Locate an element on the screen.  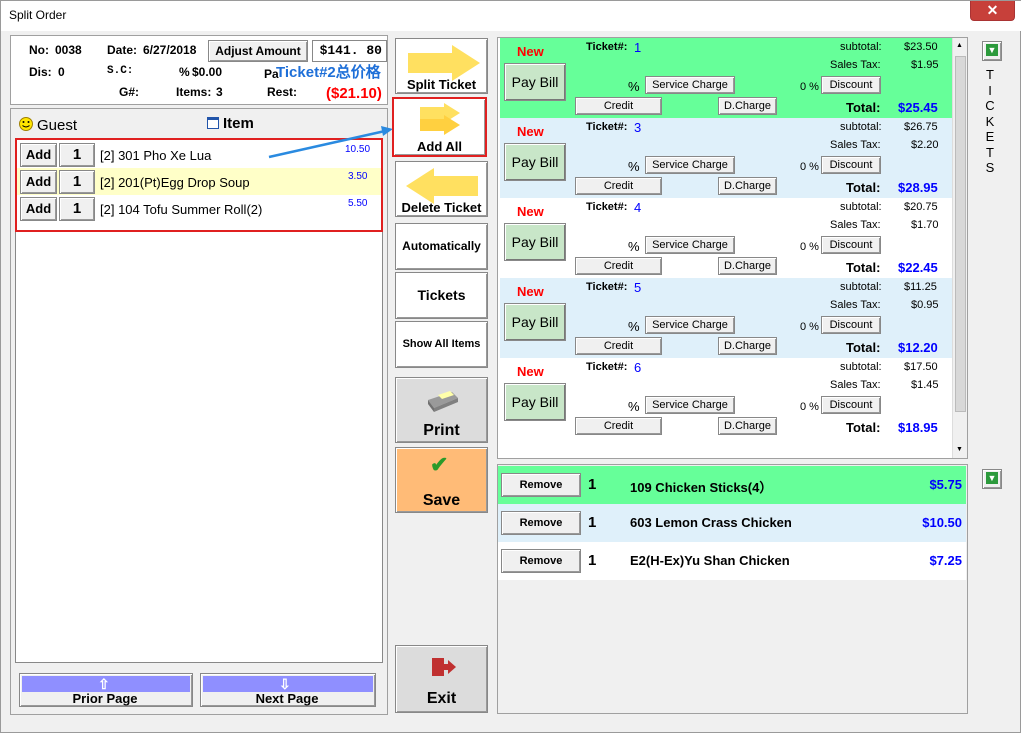
item-price: $7.25 is located at coordinates (945, 560).